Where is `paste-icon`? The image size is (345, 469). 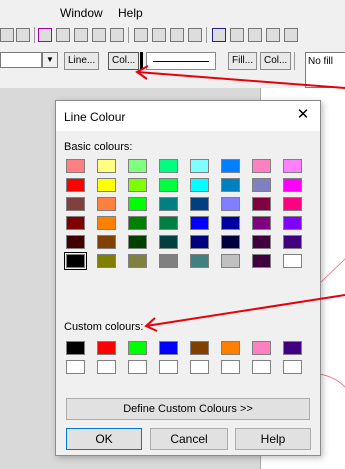 paste-icon is located at coordinates (7, 35).